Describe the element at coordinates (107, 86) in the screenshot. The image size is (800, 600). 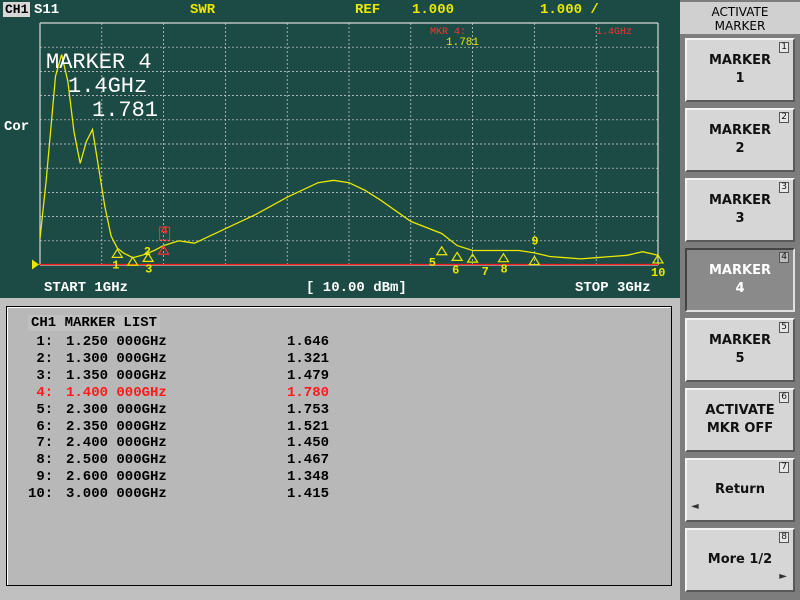
I see `marker-readout-freq: 1.4GHz` at that location.